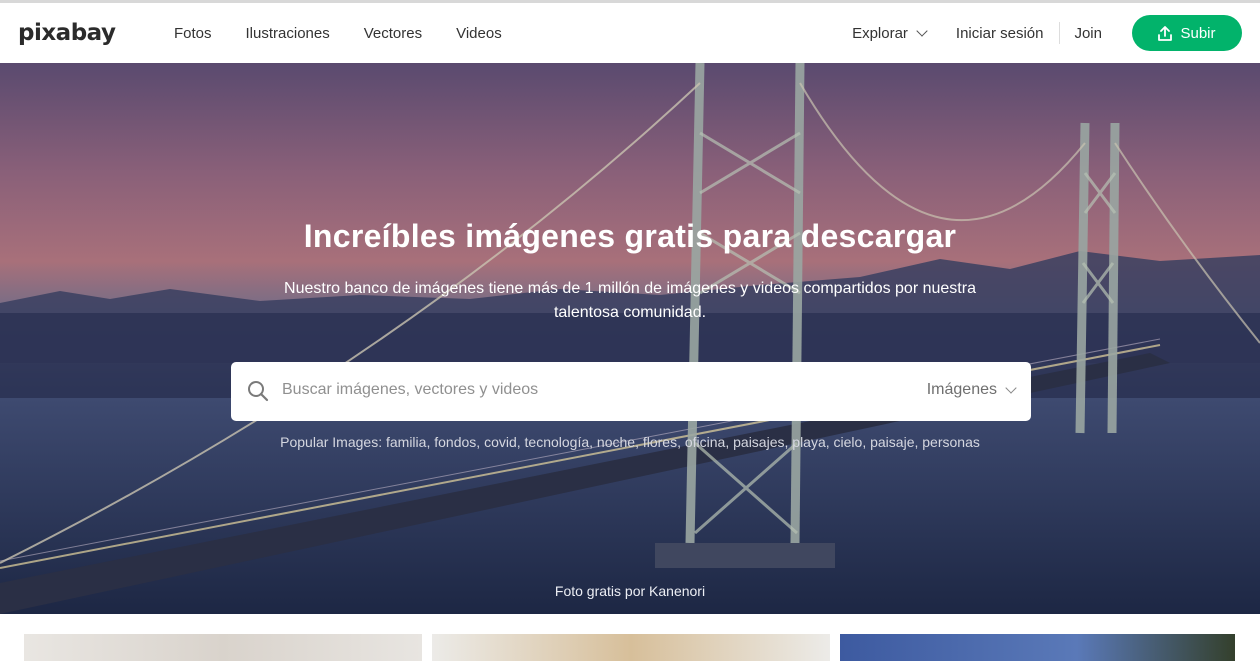 This screenshot has width=1260, height=661. What do you see at coordinates (500, 442) in the screenshot?
I see `popular-tag: covid` at bounding box center [500, 442].